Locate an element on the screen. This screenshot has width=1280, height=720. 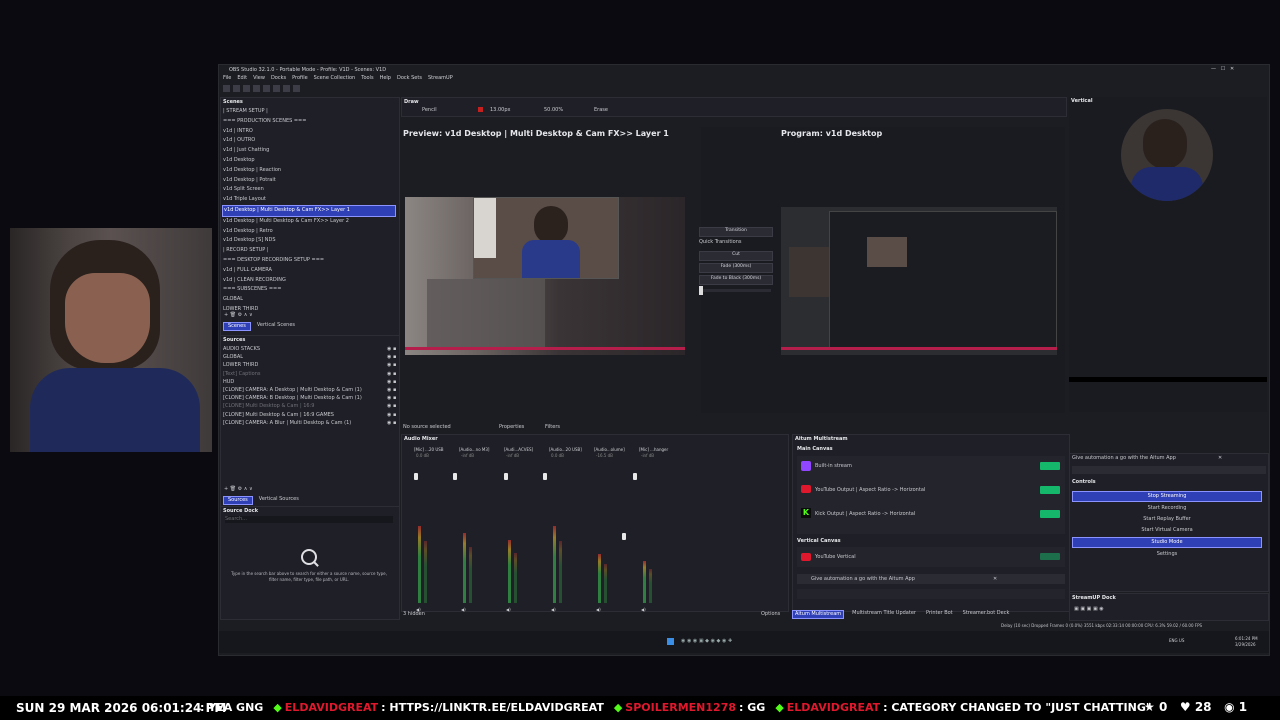
menu-item: Edit is located at coordinates (242, 79).